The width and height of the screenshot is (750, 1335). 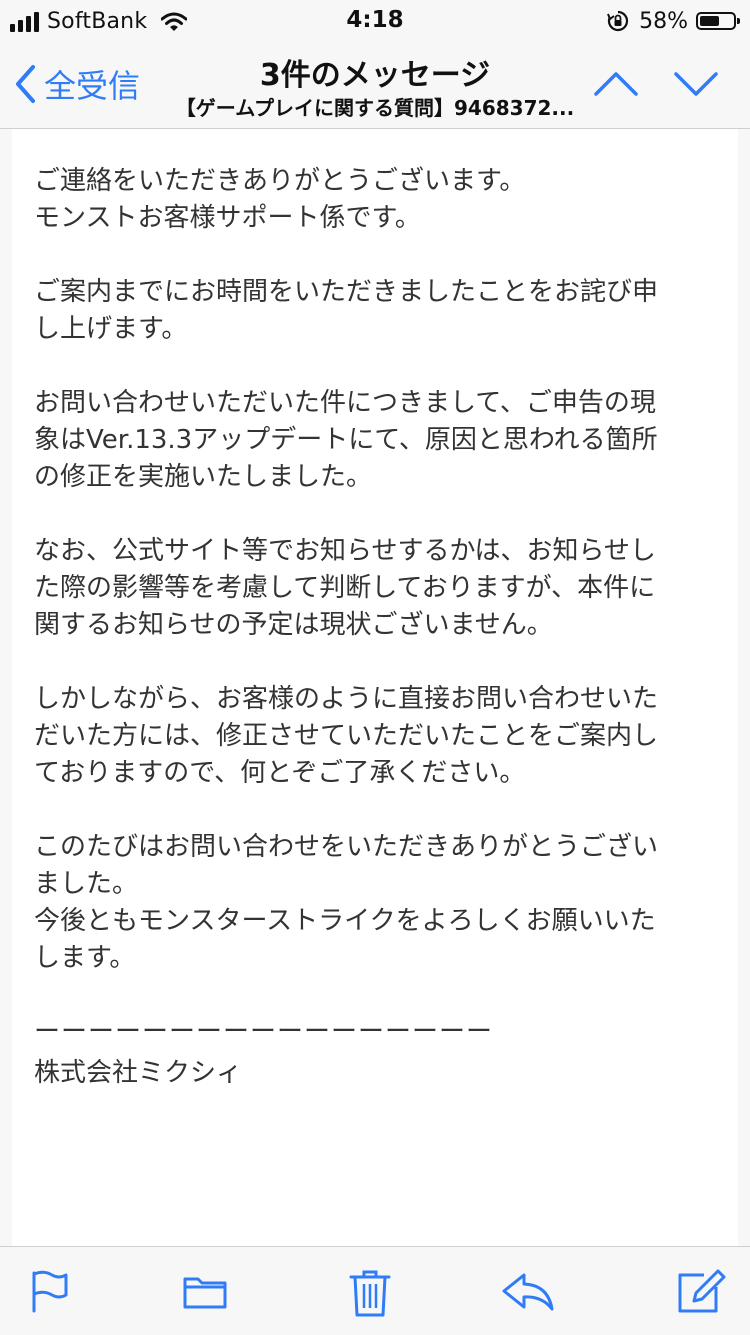 What do you see at coordinates (25, 84) in the screenshot?
I see `chevron-left-icon` at bounding box center [25, 84].